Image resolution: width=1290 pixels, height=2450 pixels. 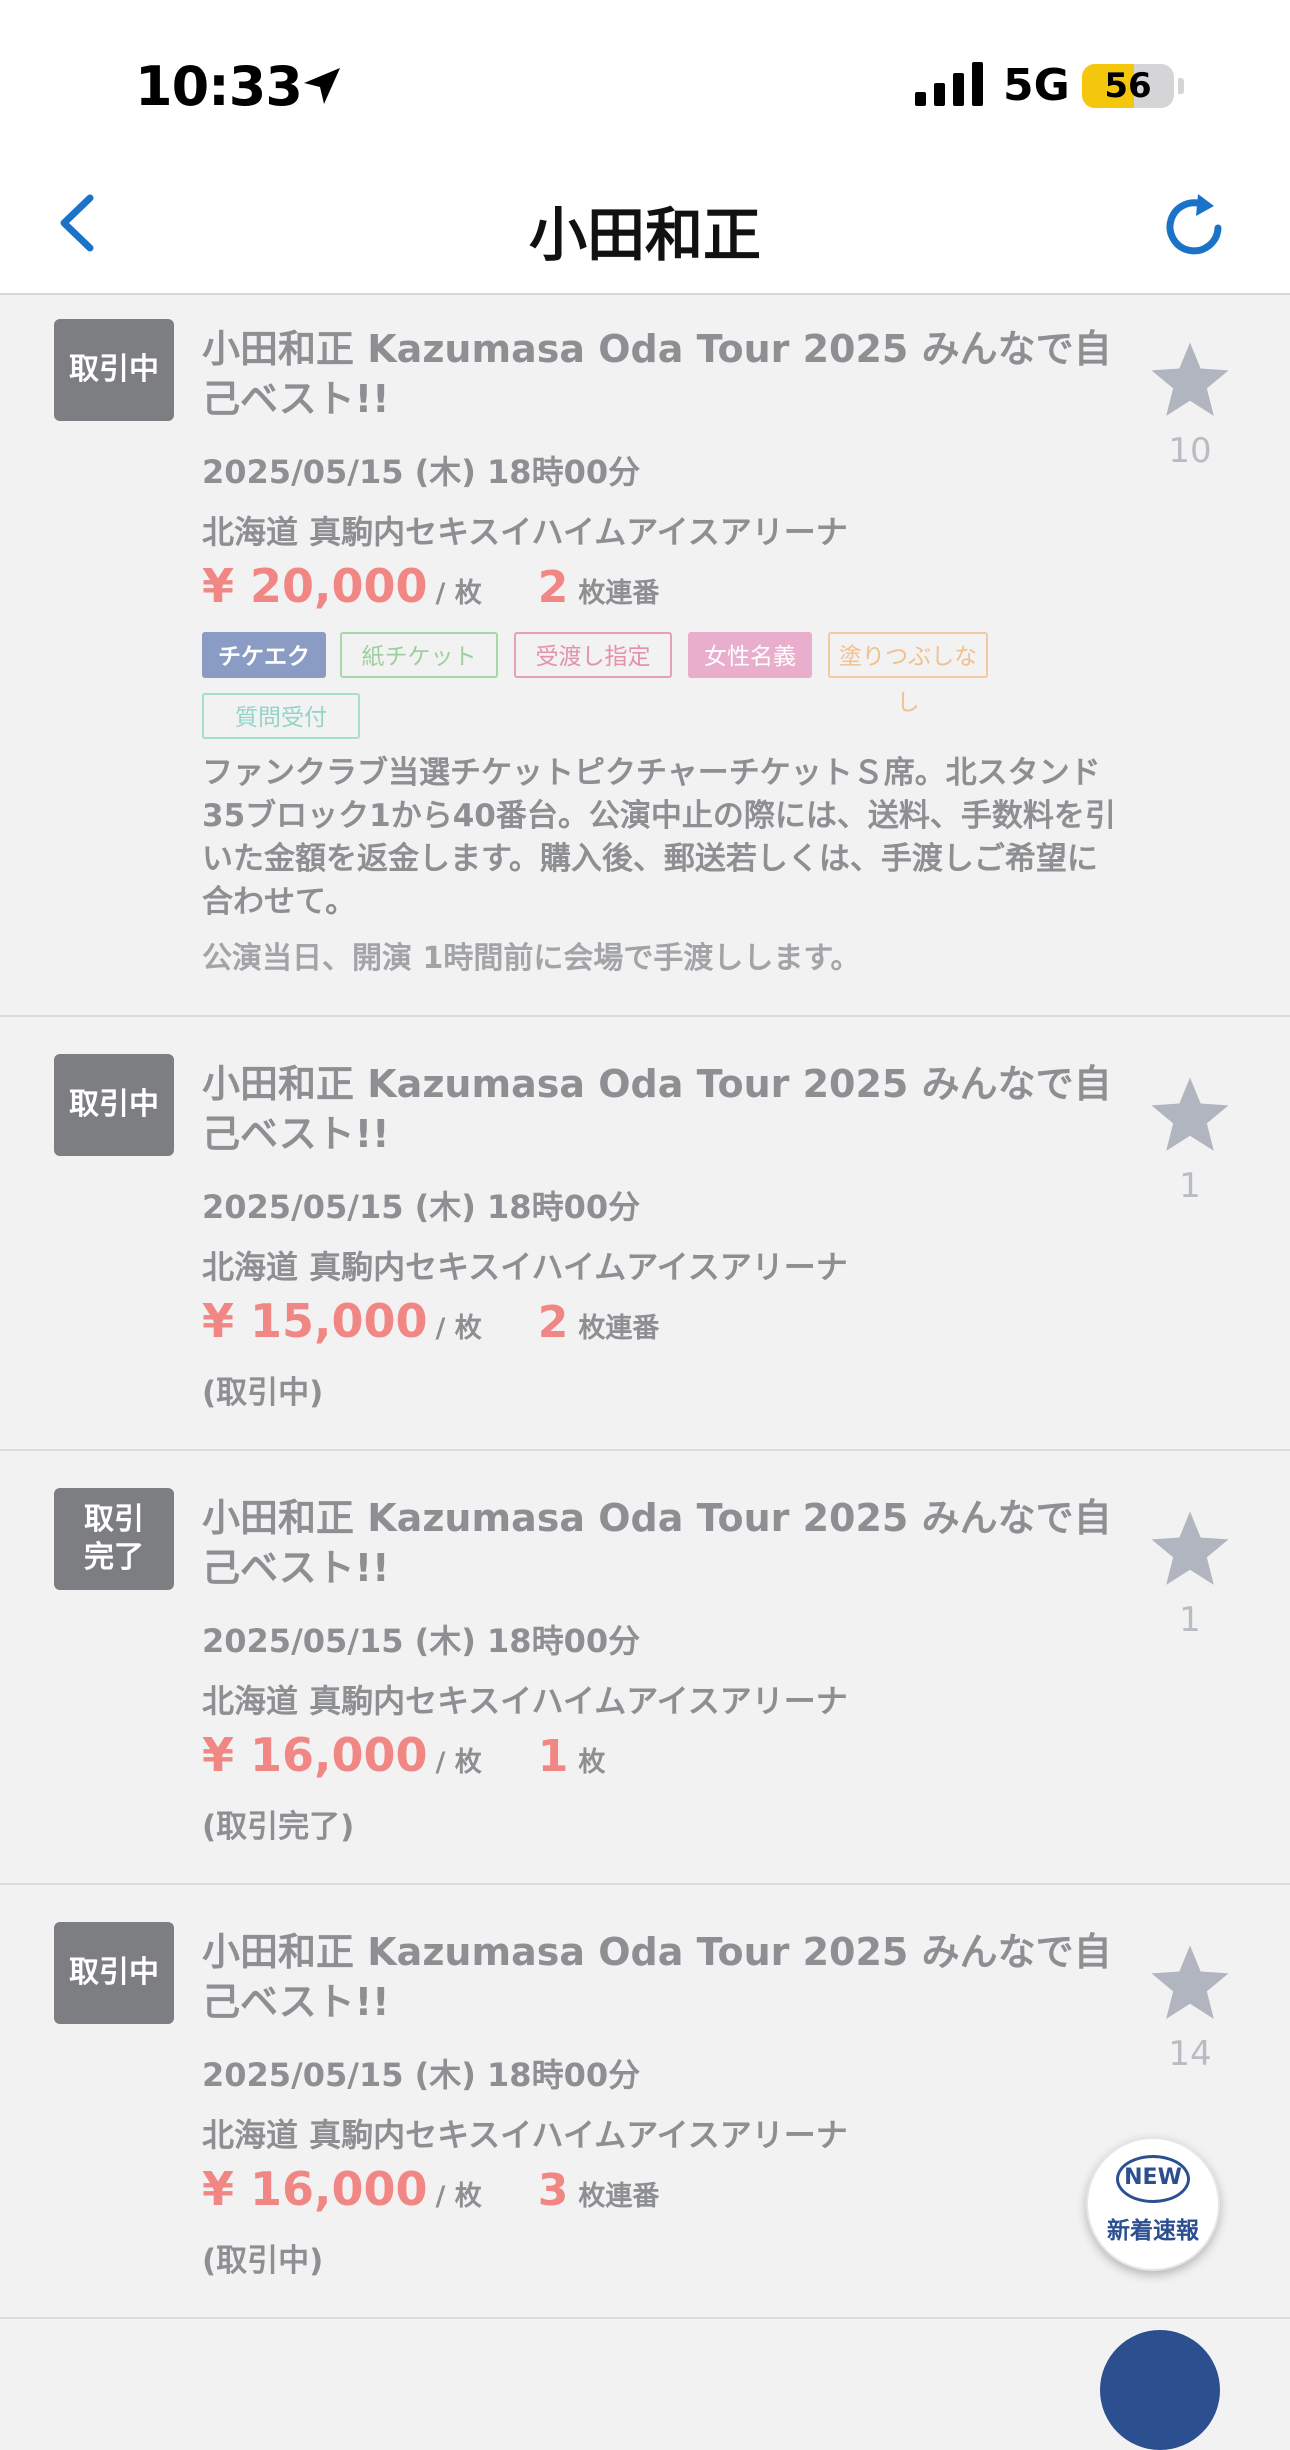 What do you see at coordinates (1036, 85) in the screenshot?
I see `network-type: 5G` at bounding box center [1036, 85].